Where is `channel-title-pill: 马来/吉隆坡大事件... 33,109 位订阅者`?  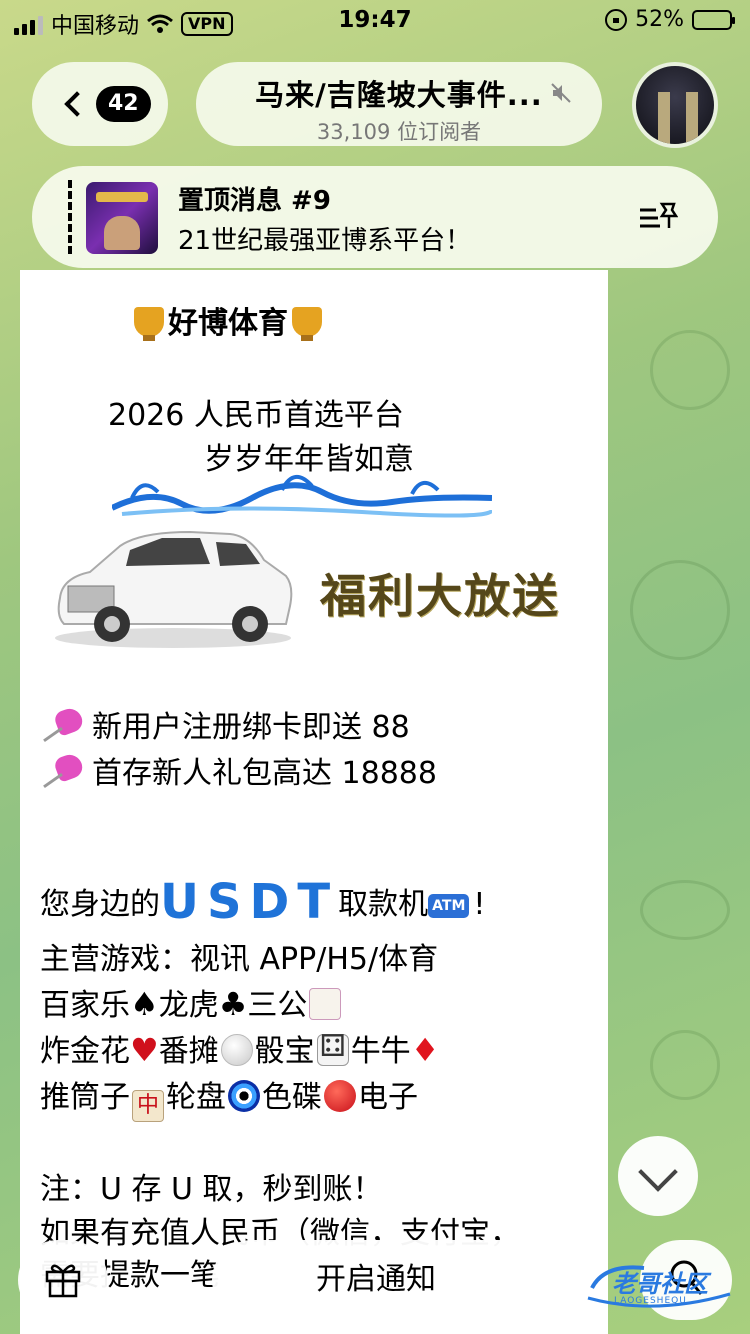
channel-title-pill: 马来/吉隆坡大事件... 33,109 位订阅者 is located at coordinates (399, 104).